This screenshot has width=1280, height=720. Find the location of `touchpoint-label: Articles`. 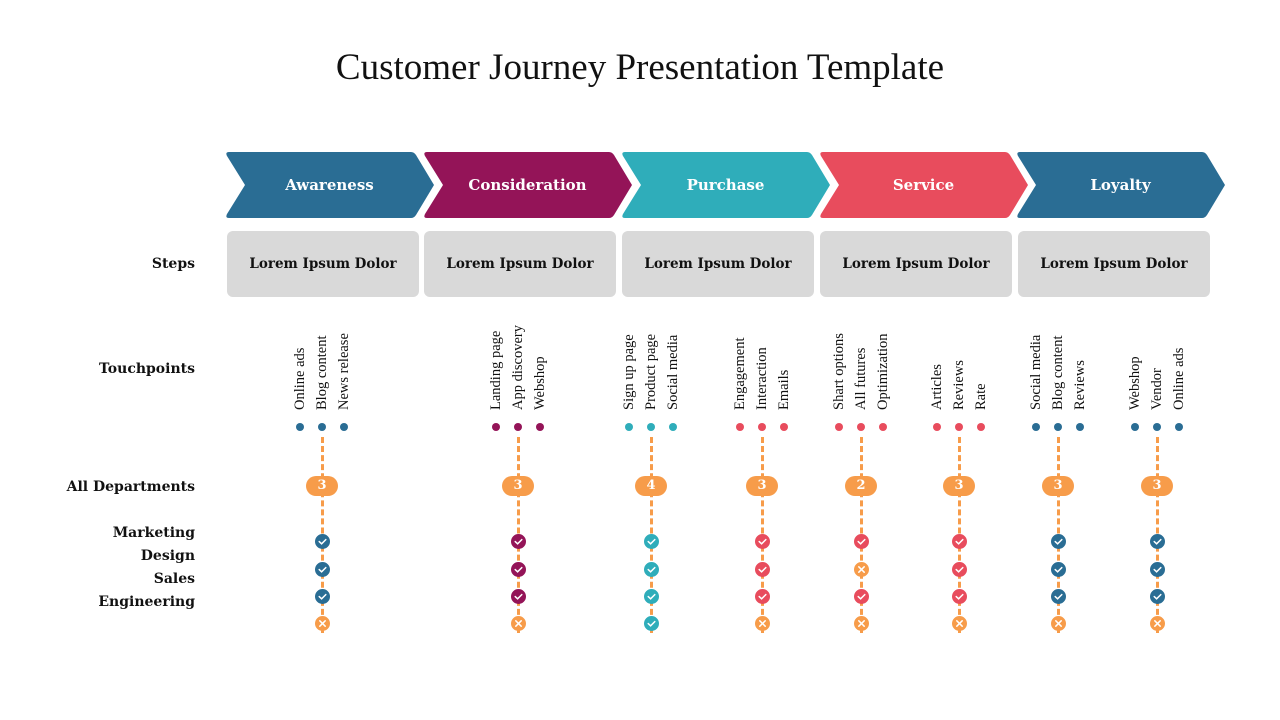

touchpoint-label: Articles is located at coordinates (937, 387).